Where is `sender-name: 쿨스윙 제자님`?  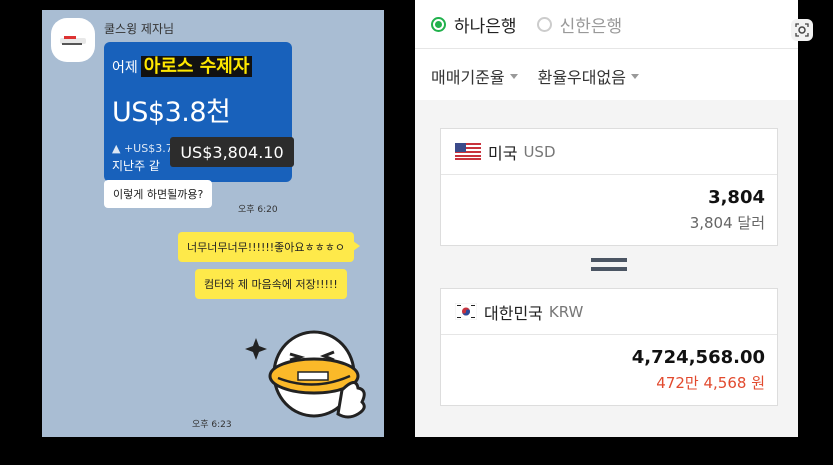 sender-name: 쿨스윙 제자님 is located at coordinates (139, 29).